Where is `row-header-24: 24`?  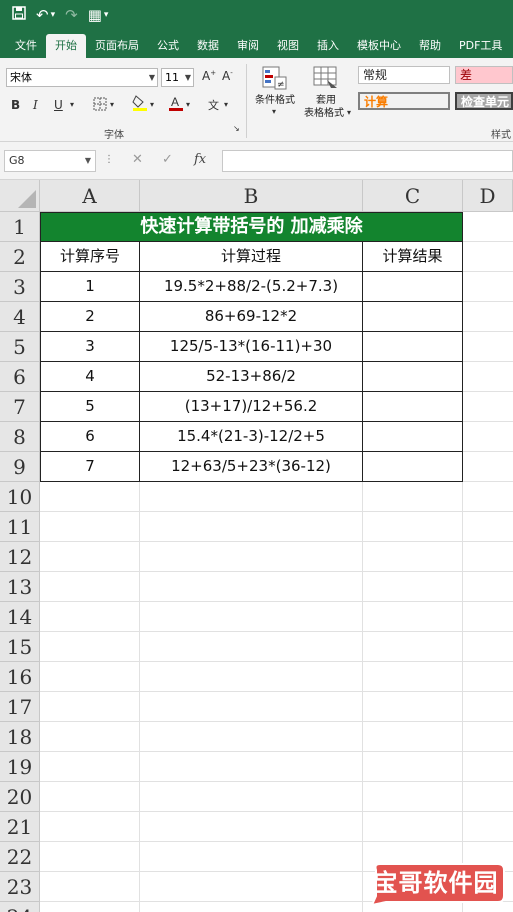
row-header-24: 24 is located at coordinates (20, 907).